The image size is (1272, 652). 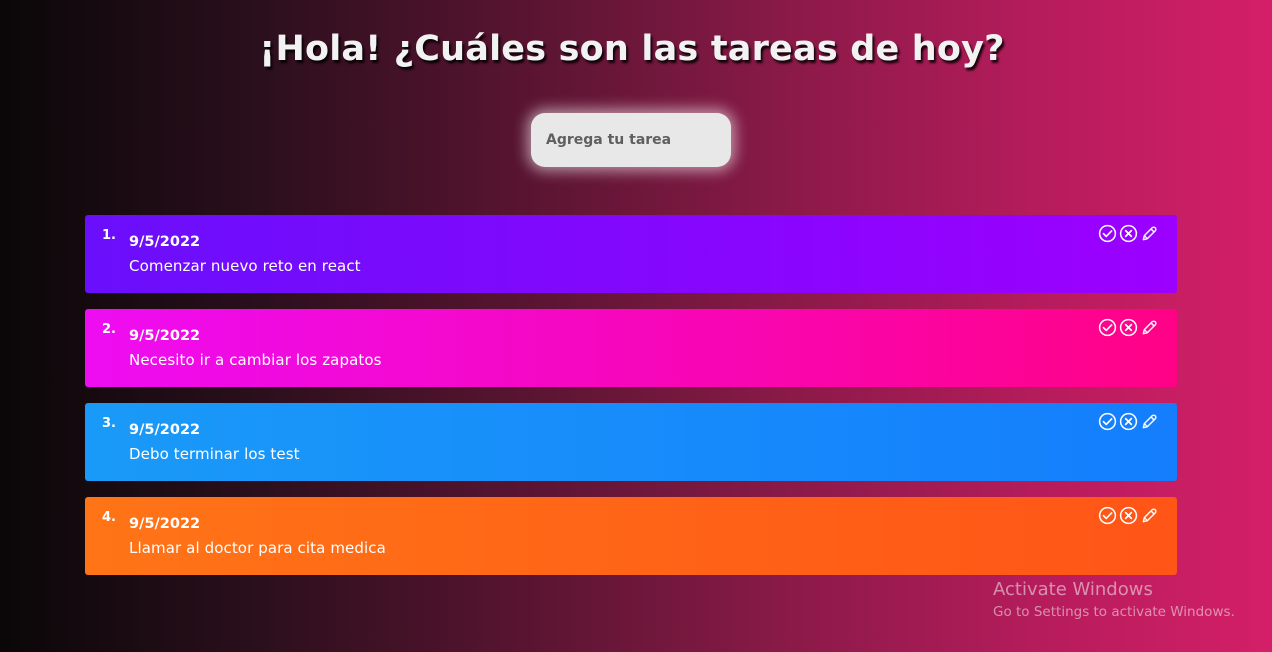 What do you see at coordinates (255, 360) in the screenshot?
I see `task-text: Necesito ir a cambiar los zapatos` at bounding box center [255, 360].